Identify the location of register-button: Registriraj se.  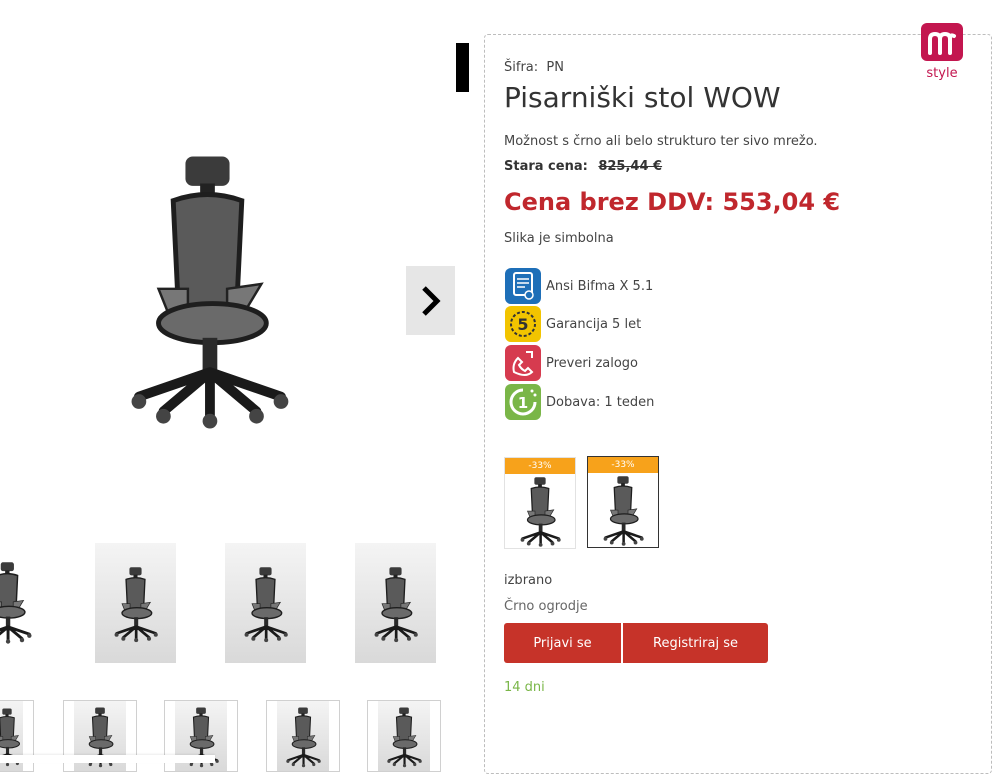
(695, 643).